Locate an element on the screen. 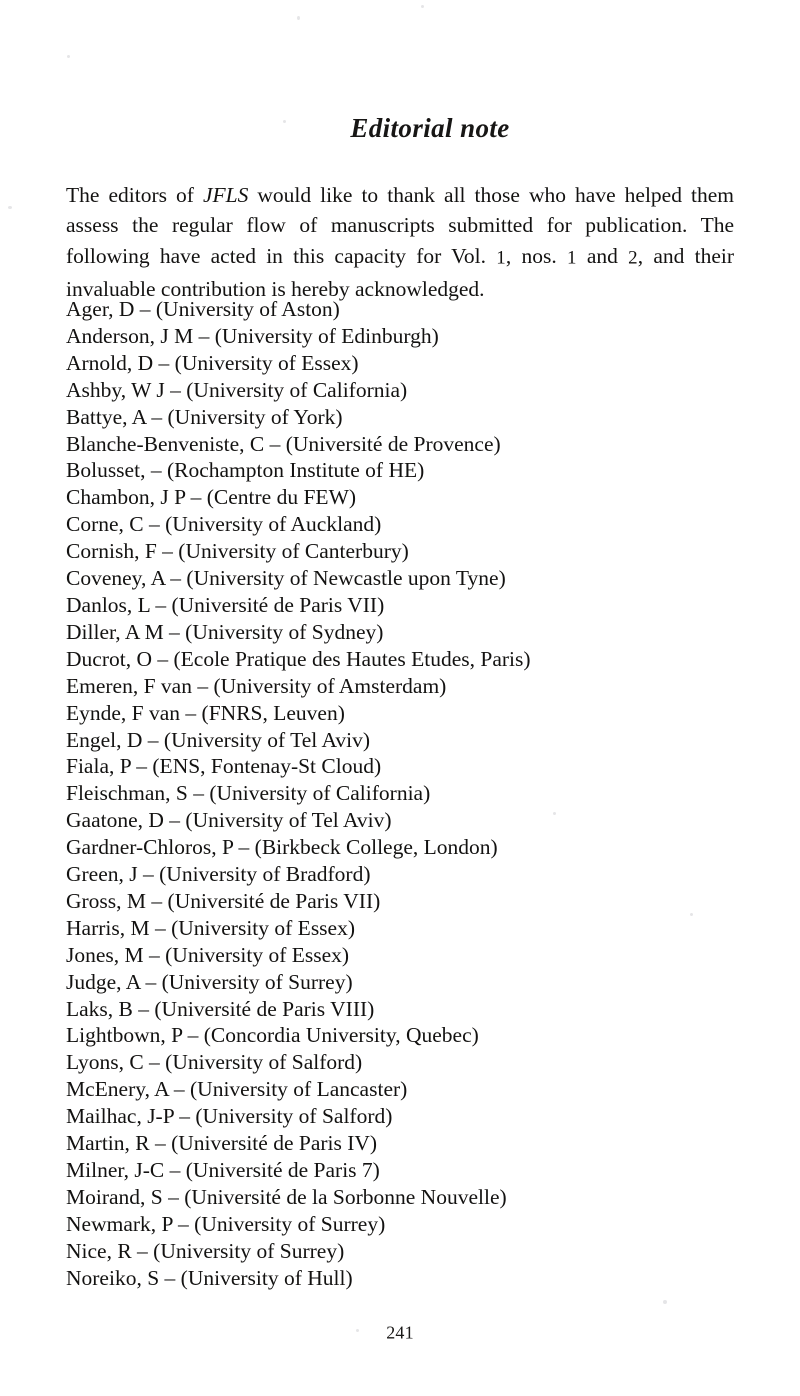 This screenshot has width=800, height=1396. contributor-entry: Cornish, F – (University of Canterbury) is located at coordinates (237, 551).